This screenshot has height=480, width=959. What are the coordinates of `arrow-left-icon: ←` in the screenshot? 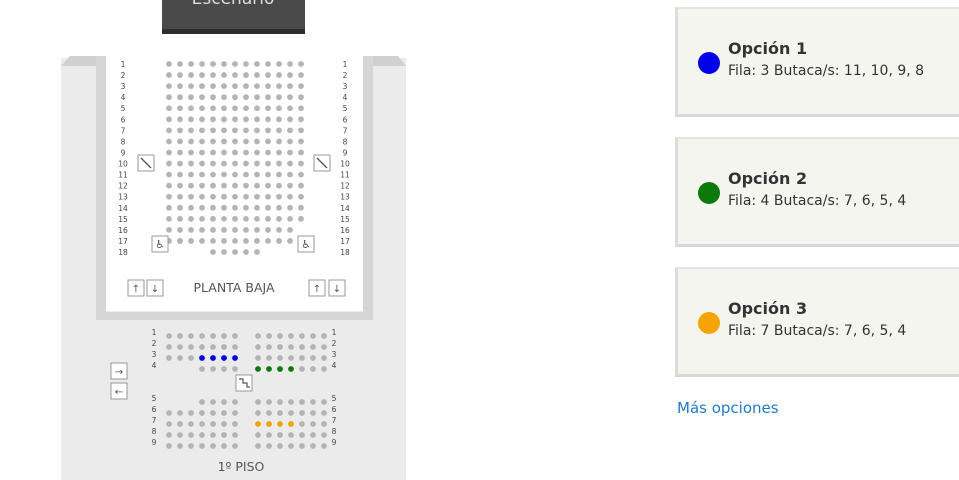 It's located at (119, 391).